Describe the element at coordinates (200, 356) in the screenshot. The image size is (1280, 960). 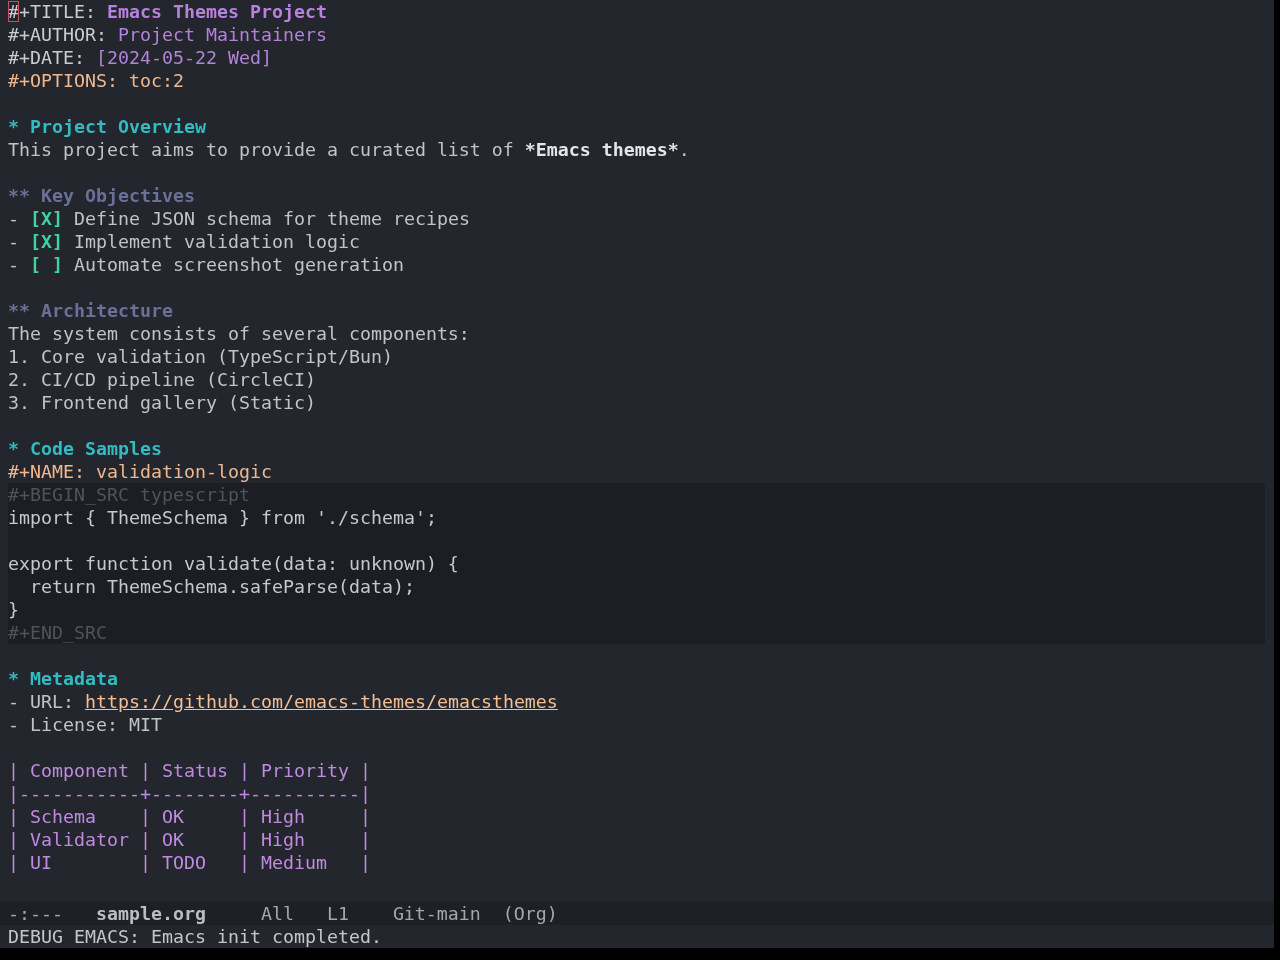
I see `numbered-list-item: 1. Core validation (TypeScript/Bun)` at that location.